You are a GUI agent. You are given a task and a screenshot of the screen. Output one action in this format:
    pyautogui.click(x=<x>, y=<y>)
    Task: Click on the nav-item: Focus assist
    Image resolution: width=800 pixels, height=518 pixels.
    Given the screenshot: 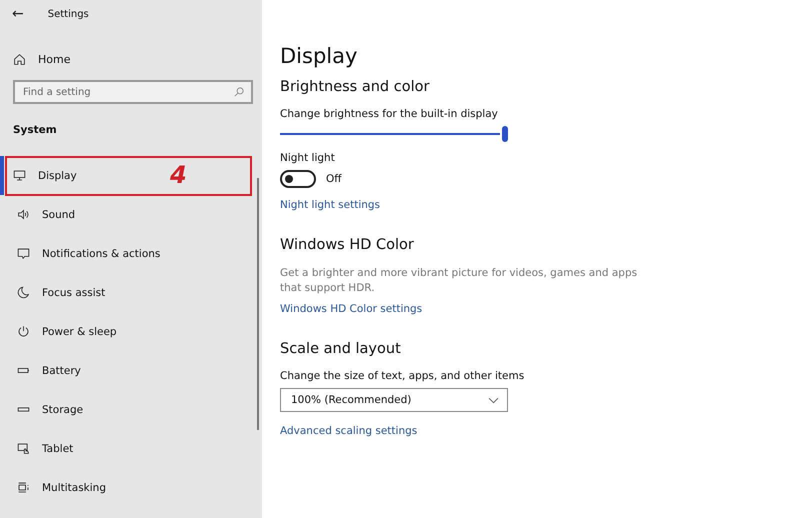 What is the action you would take?
    pyautogui.click(x=120, y=292)
    